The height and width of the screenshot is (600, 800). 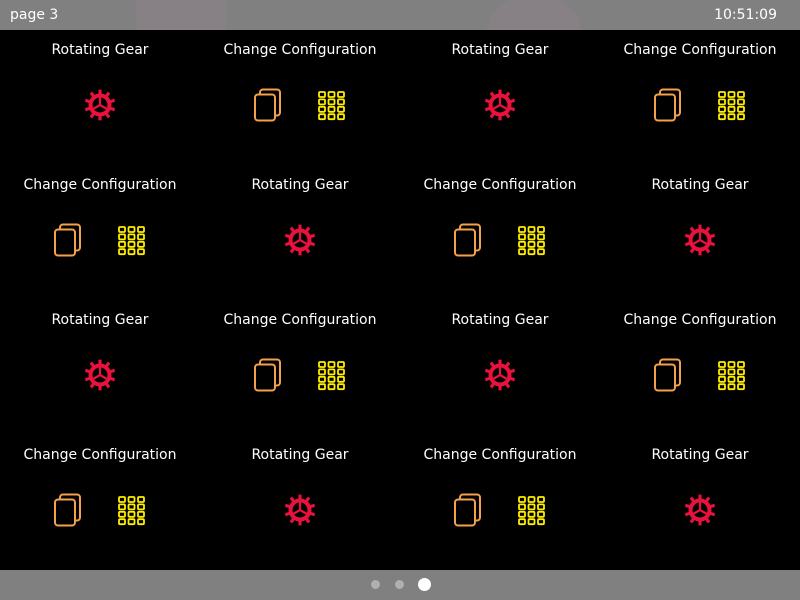 What do you see at coordinates (424, 584) in the screenshot?
I see `page-dot-current` at bounding box center [424, 584].